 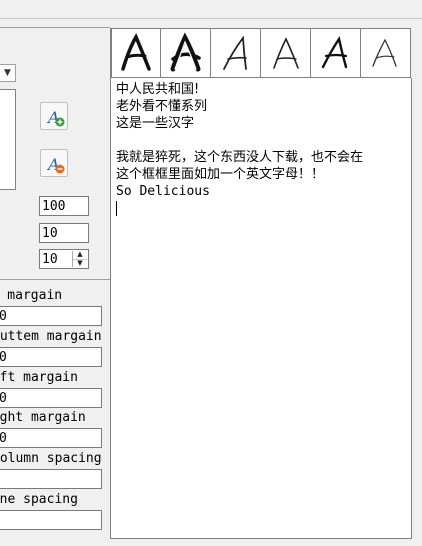 What do you see at coordinates (51, 520) in the screenshot?
I see `line-spacing-input` at bounding box center [51, 520].